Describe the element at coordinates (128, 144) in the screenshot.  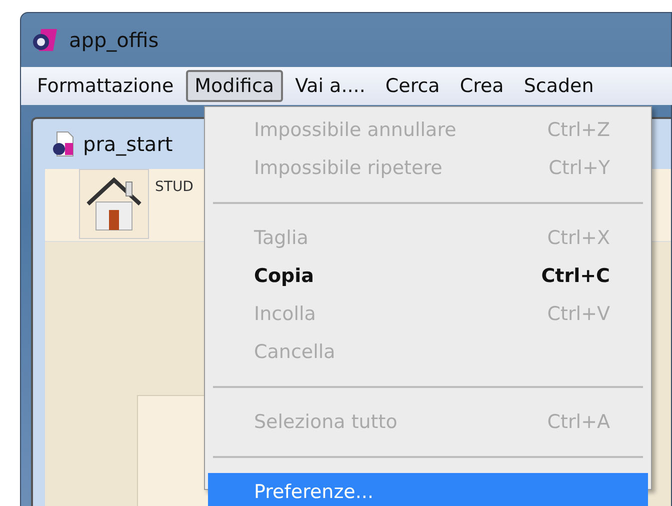
I see `child-window-title: pra_start` at that location.